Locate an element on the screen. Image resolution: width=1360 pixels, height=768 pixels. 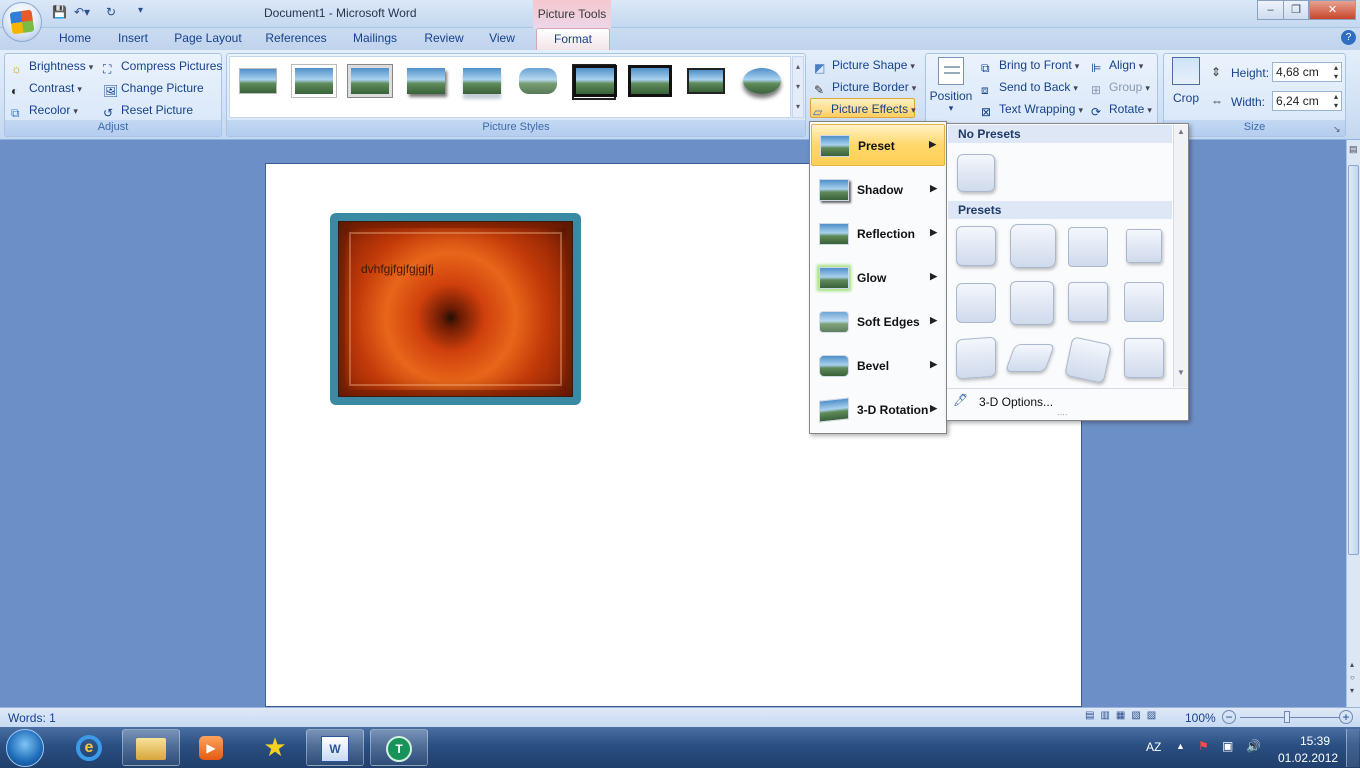
tab-home: Home is located at coordinates (75, 39).